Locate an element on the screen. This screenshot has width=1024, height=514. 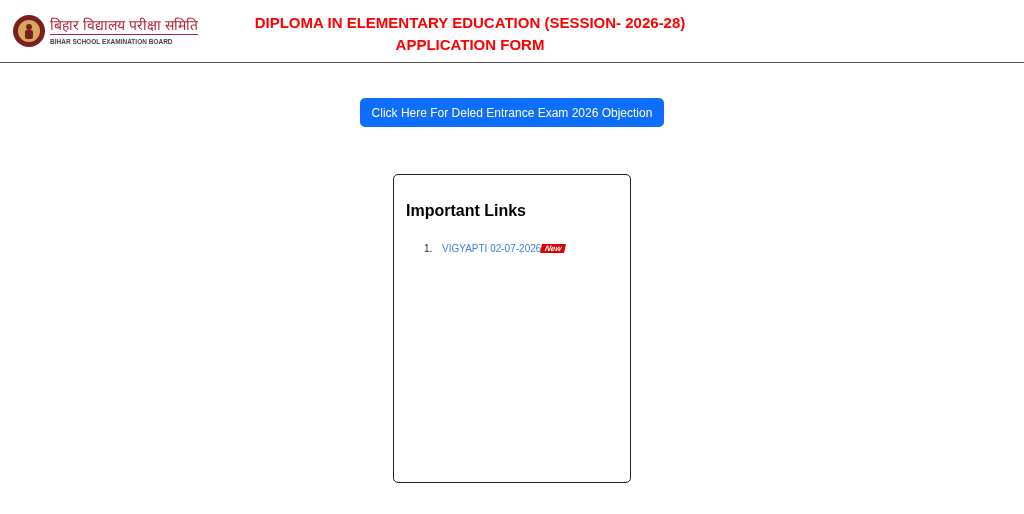
list-number: 1. is located at coordinates (429, 249).